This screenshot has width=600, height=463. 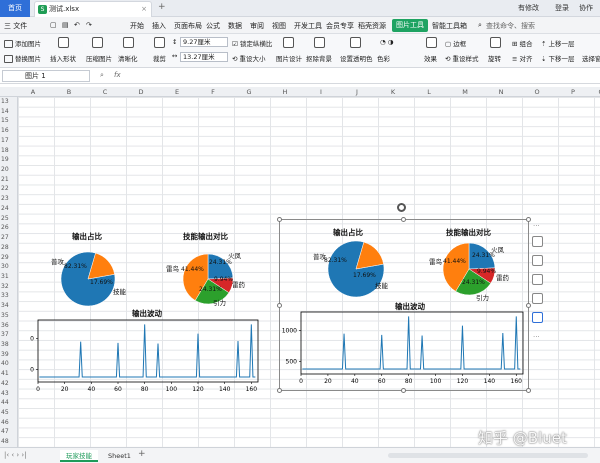 I want to click on insert-shape-label: 插入形状, so click(x=63, y=58).